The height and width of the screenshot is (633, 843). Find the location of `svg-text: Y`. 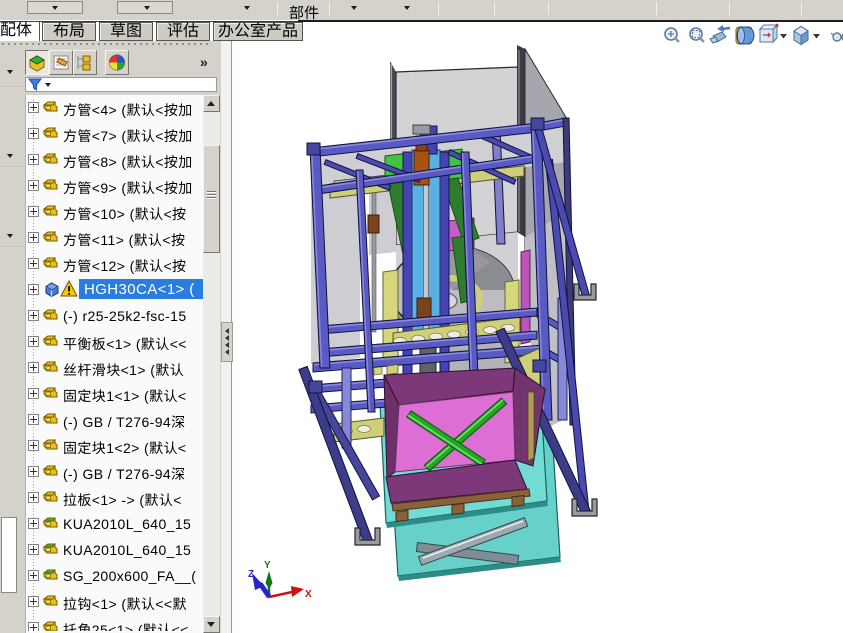

svg-text: Y is located at coordinates (267, 565).